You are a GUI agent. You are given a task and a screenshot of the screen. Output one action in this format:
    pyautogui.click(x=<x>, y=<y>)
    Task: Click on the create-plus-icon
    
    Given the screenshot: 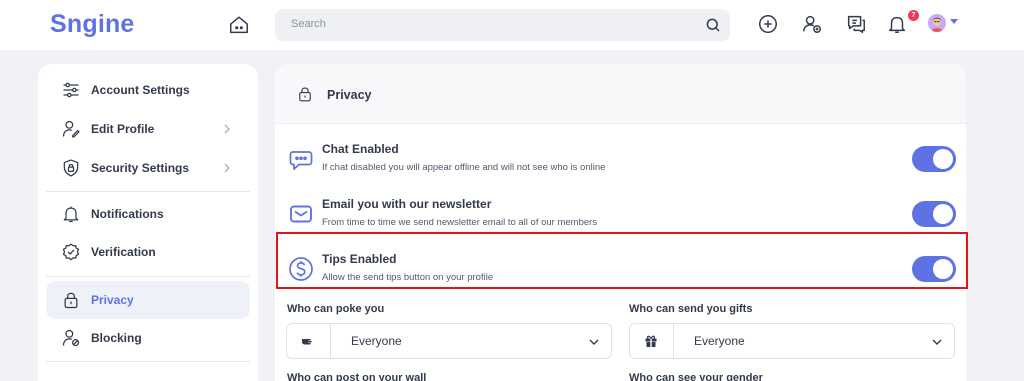 What is the action you would take?
    pyautogui.click(x=768, y=24)
    